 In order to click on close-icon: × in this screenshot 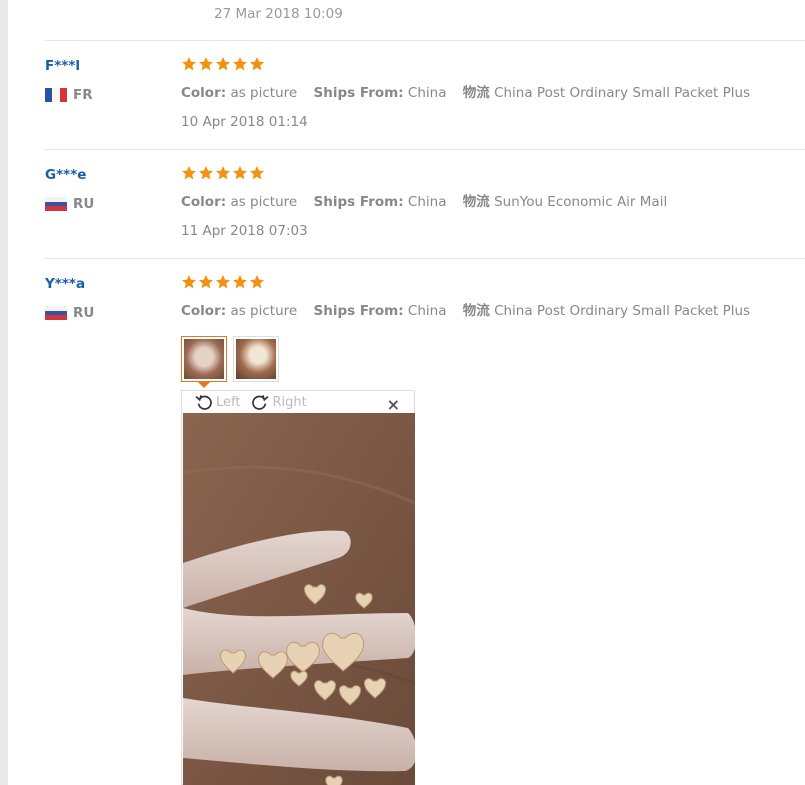, I will do `click(393, 404)`.